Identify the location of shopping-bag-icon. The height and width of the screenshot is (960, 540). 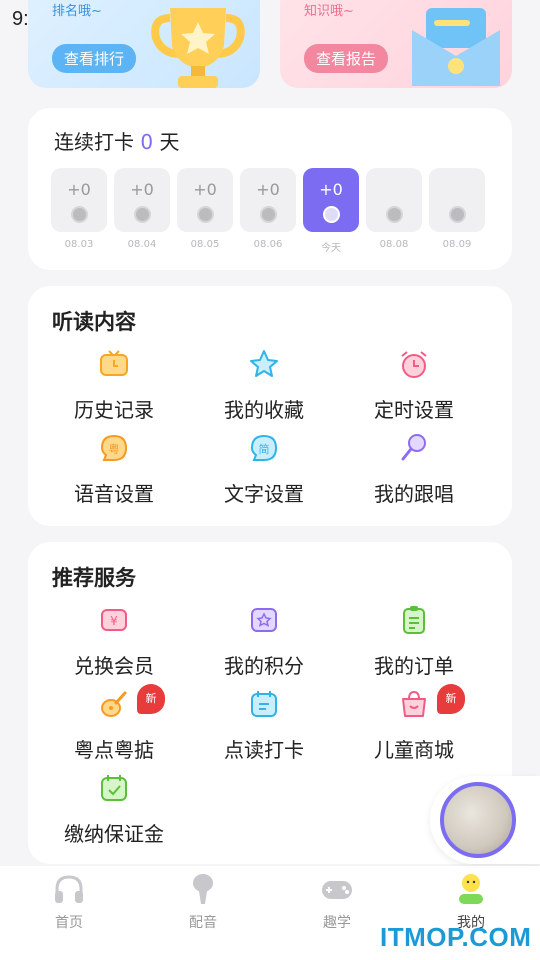
(414, 703).